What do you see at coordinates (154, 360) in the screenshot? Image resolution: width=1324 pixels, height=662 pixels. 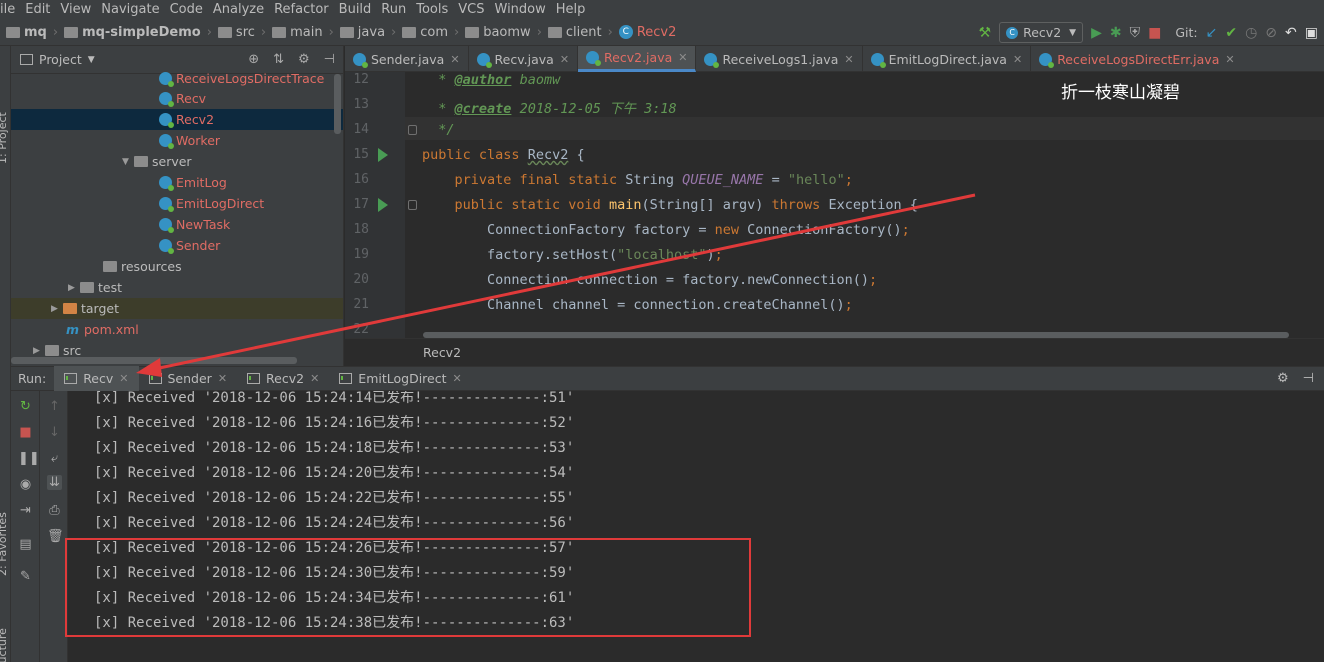 I see `project-horizontal-scrollbar` at bounding box center [154, 360].